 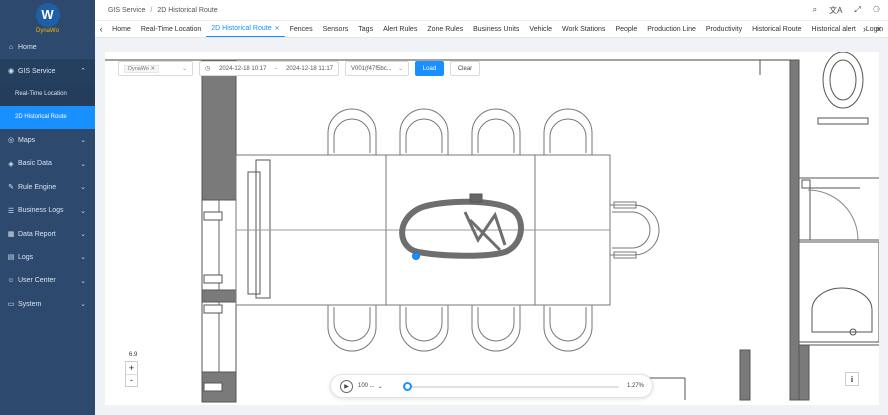 What do you see at coordinates (138, 68) in the screenshot?
I see `selected-tag-label: DynaWo` at bounding box center [138, 68].